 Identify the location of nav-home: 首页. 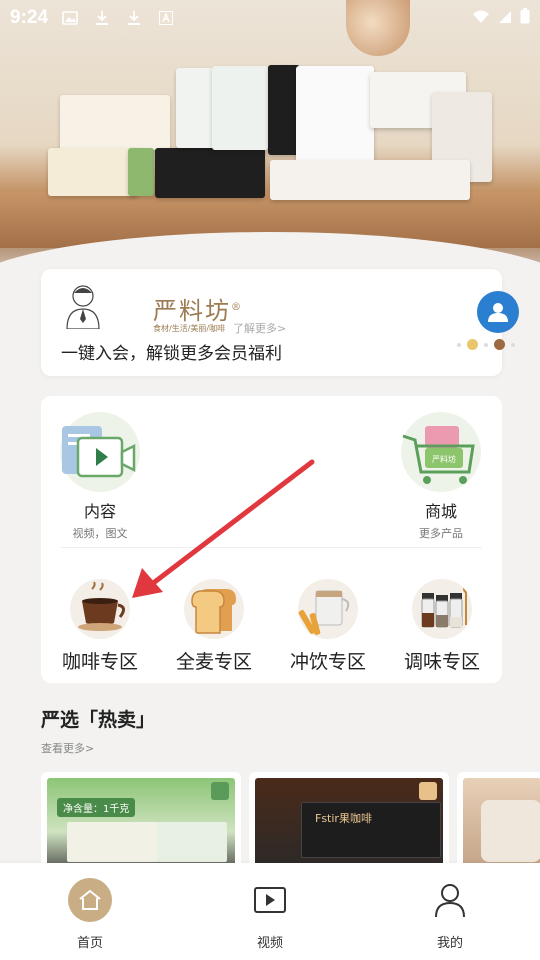
(90, 911).